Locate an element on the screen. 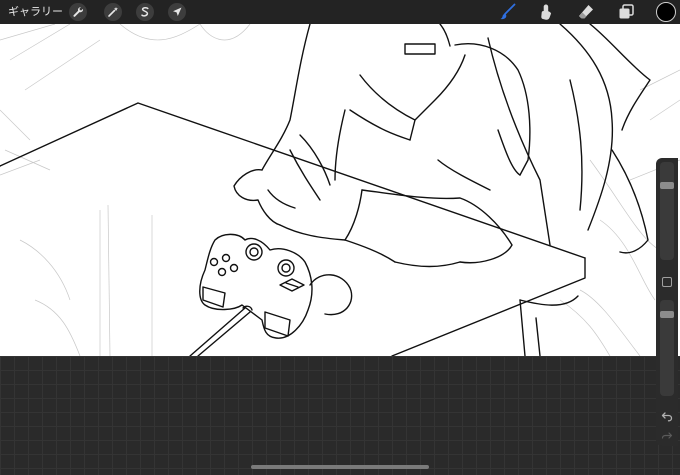  layers-button is located at coordinates (626, 12).